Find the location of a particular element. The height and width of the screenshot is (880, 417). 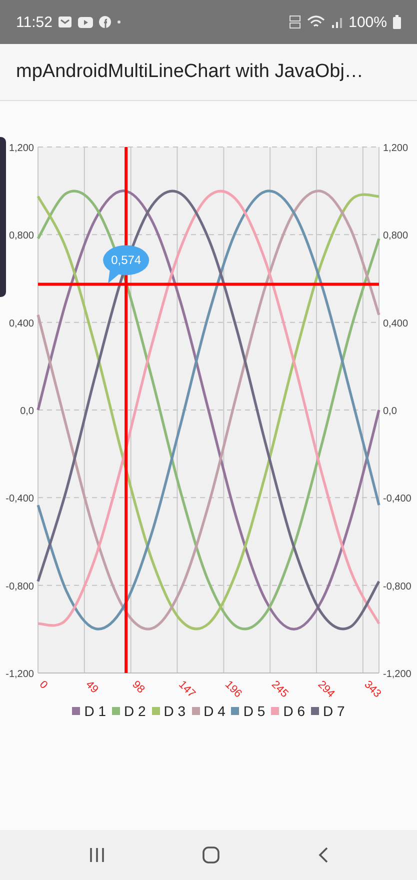

x-axis-label: 245 is located at coordinates (279, 689).